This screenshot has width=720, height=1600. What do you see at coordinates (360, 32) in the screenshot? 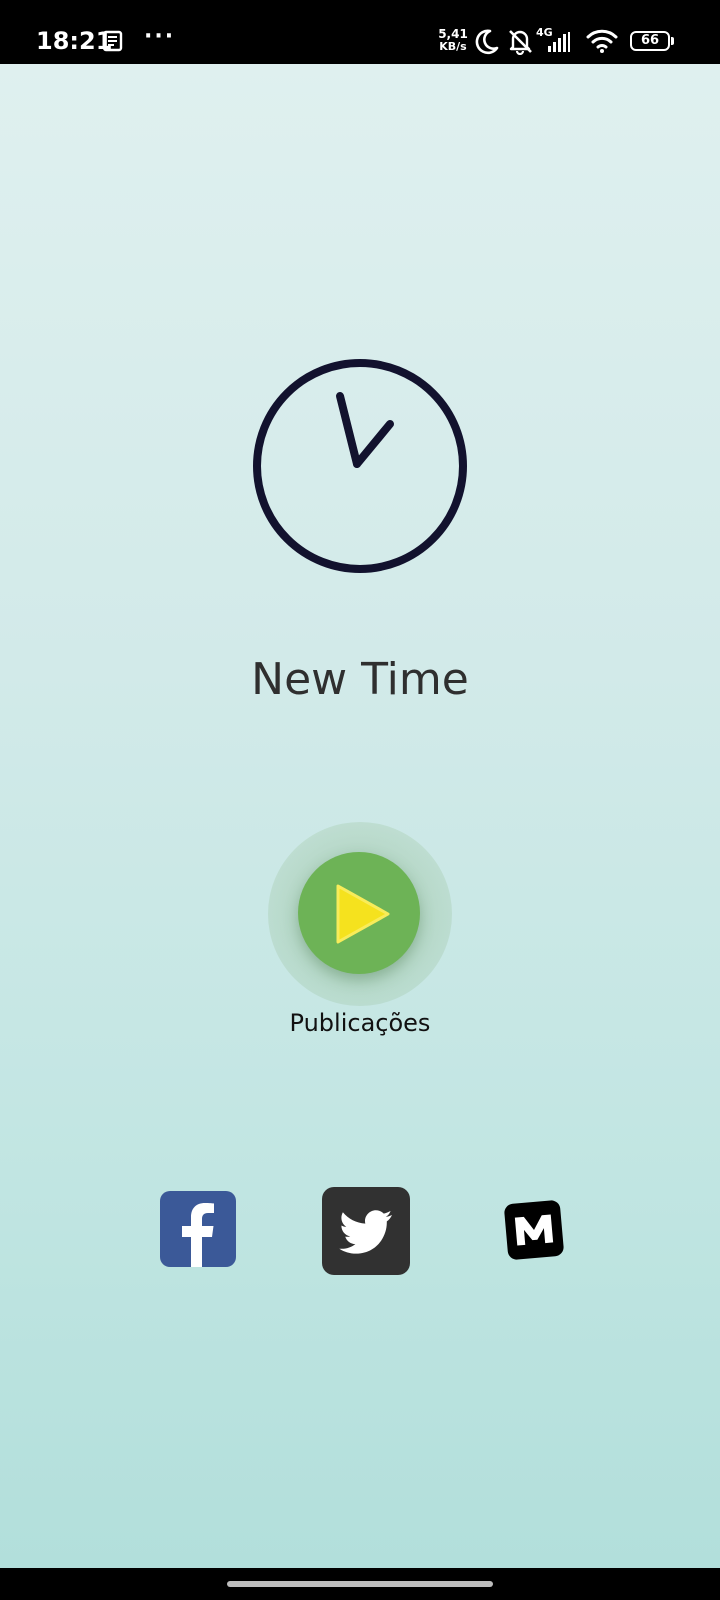
I see `status-bar: 18:21 ··· 5,41 KB/s 4G 66` at bounding box center [360, 32].